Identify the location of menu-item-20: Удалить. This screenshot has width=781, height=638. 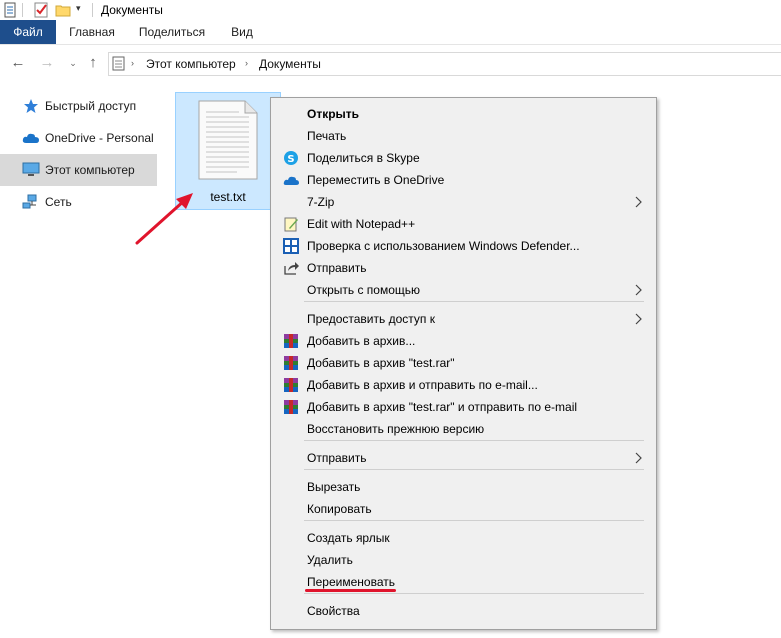
(463, 560).